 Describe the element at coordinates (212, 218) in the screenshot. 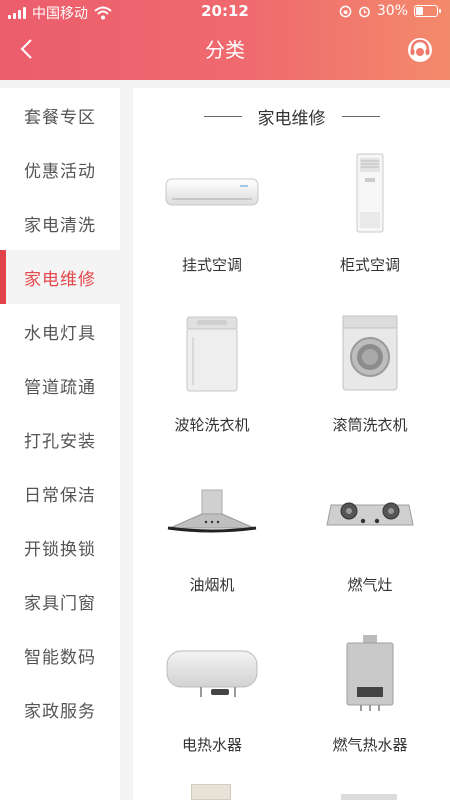

I see `service-item-wall-ac: 挂式空调` at that location.